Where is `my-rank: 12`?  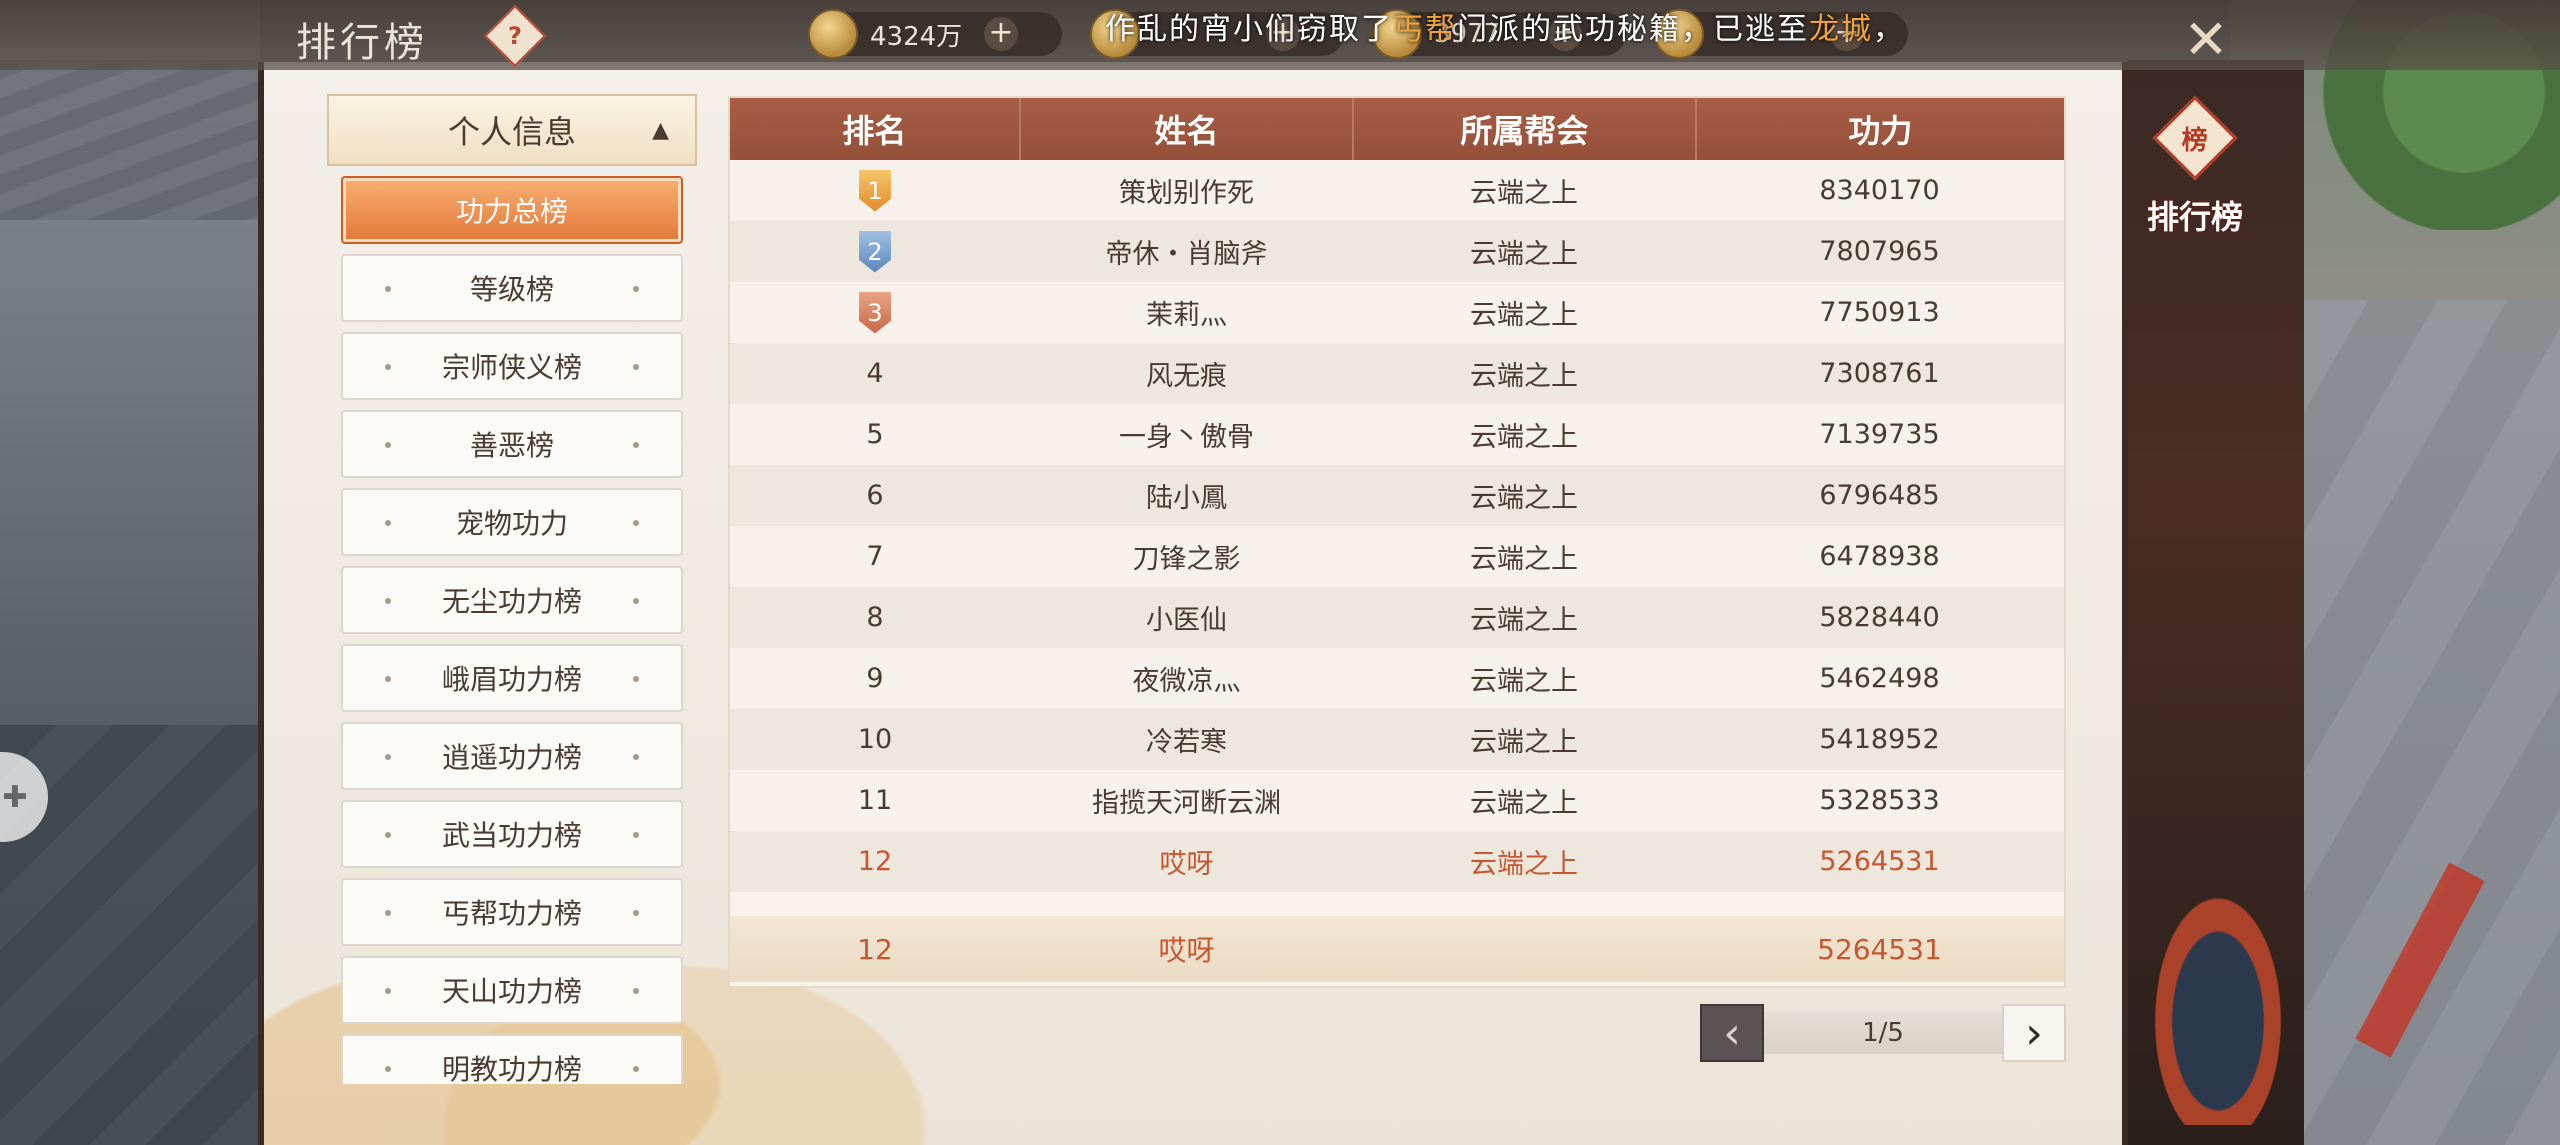 my-rank: 12 is located at coordinates (875, 949).